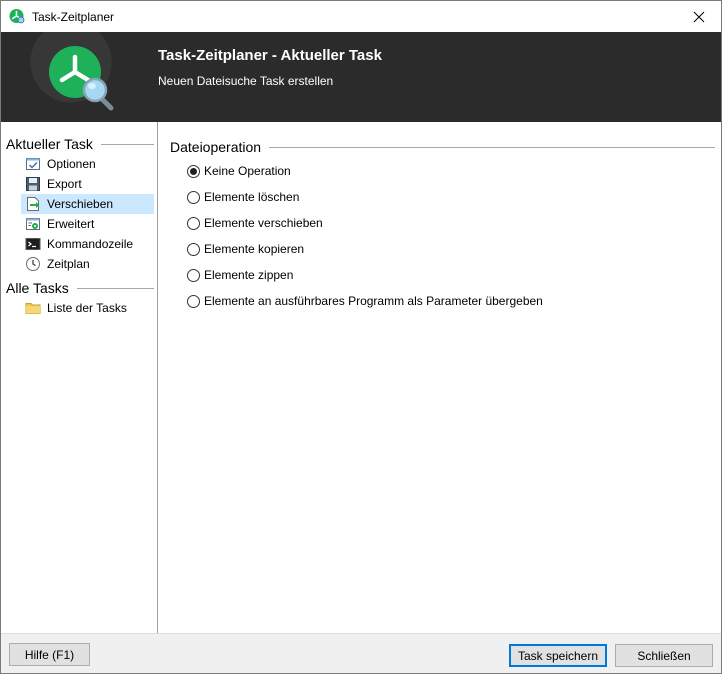  Describe the element at coordinates (263, 223) in the screenshot. I see `radio-label: Elemente verschieben` at that location.